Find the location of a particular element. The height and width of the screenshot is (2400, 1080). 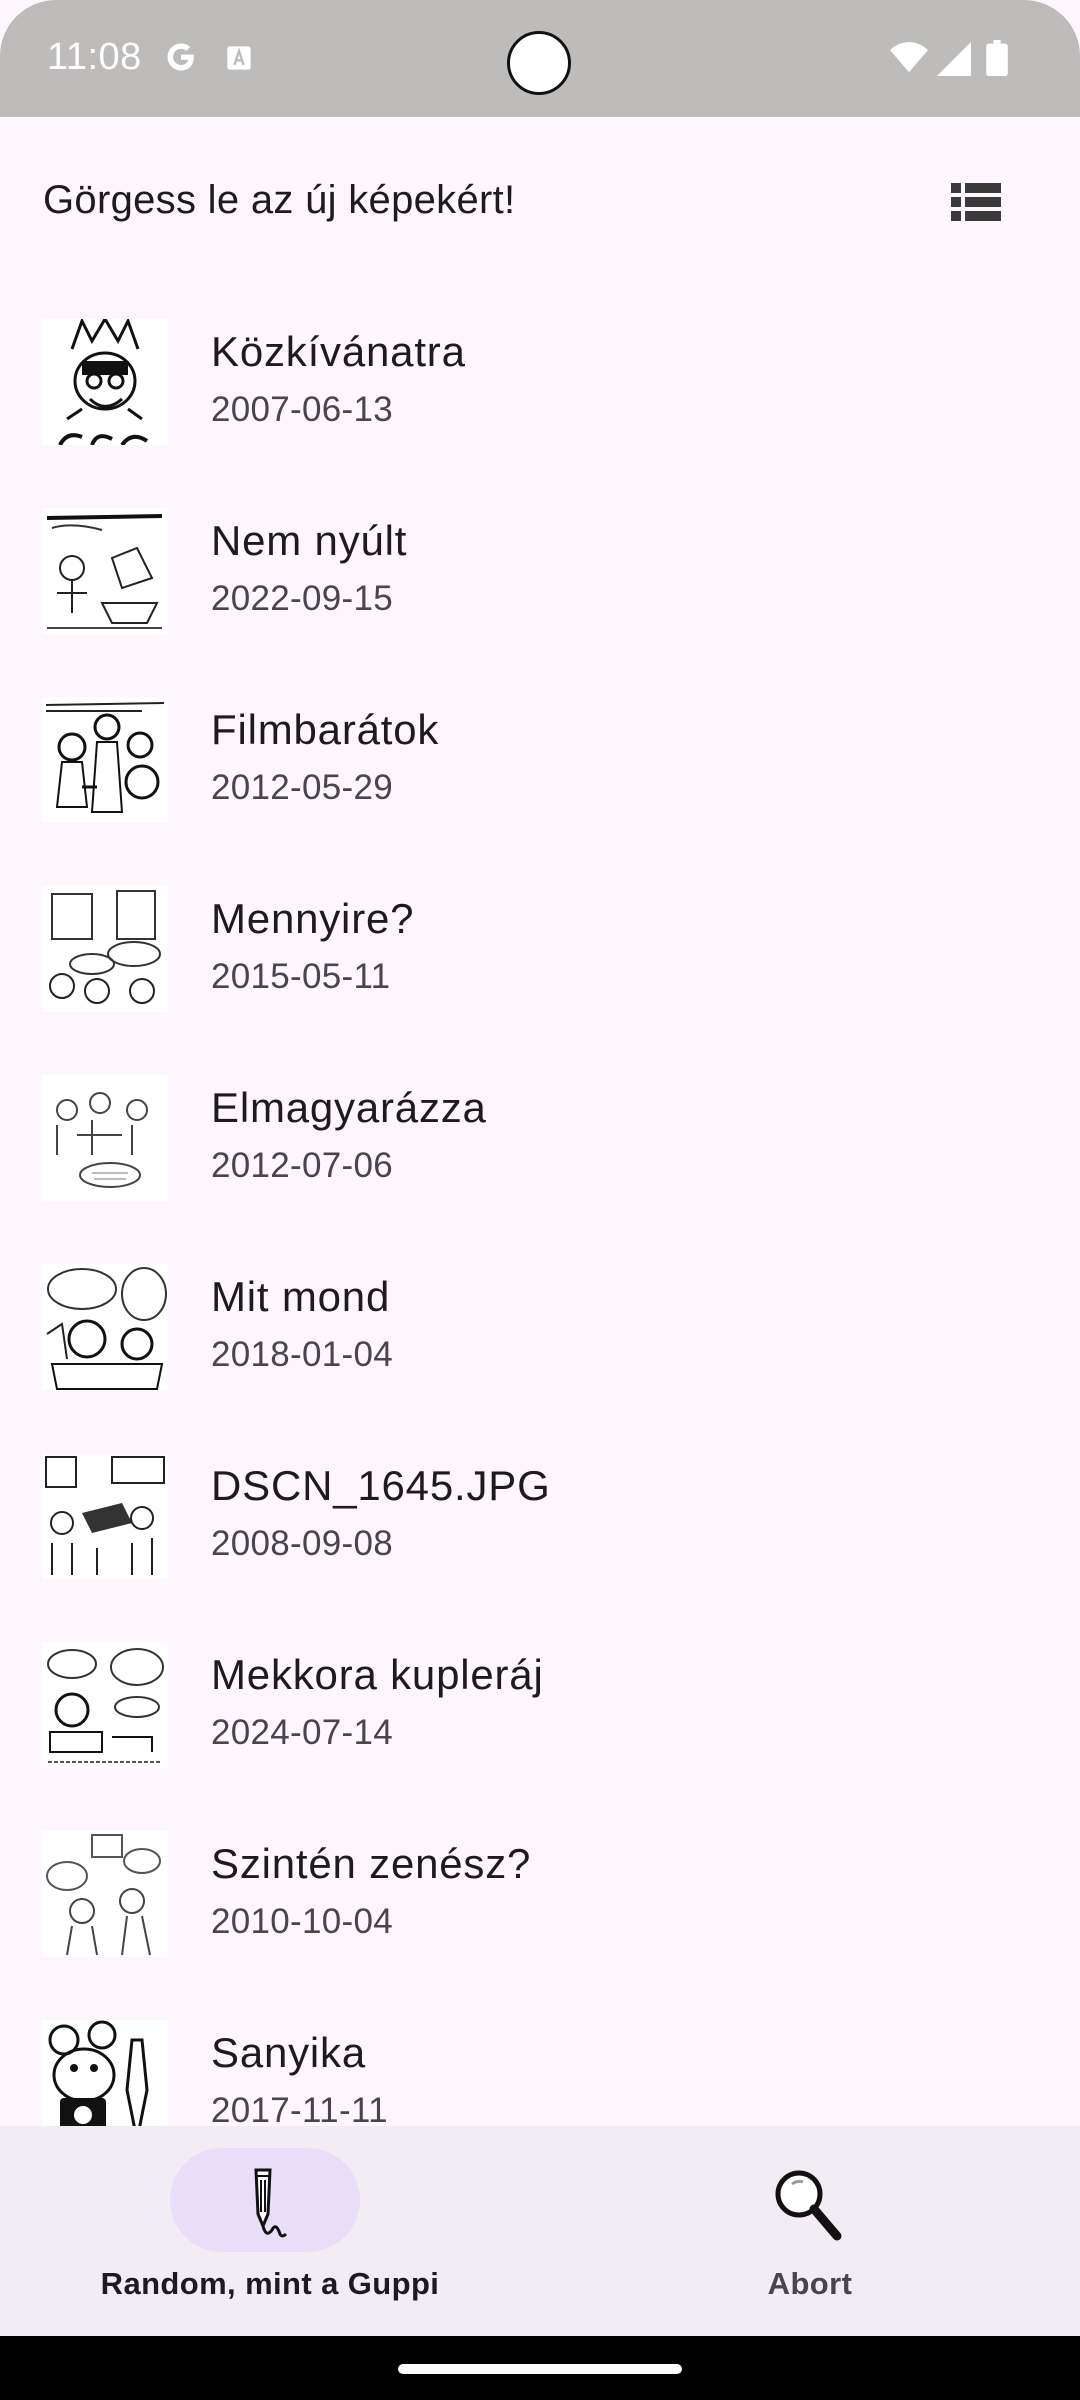

item-date: 2012-07-06 is located at coordinates (302, 1165).